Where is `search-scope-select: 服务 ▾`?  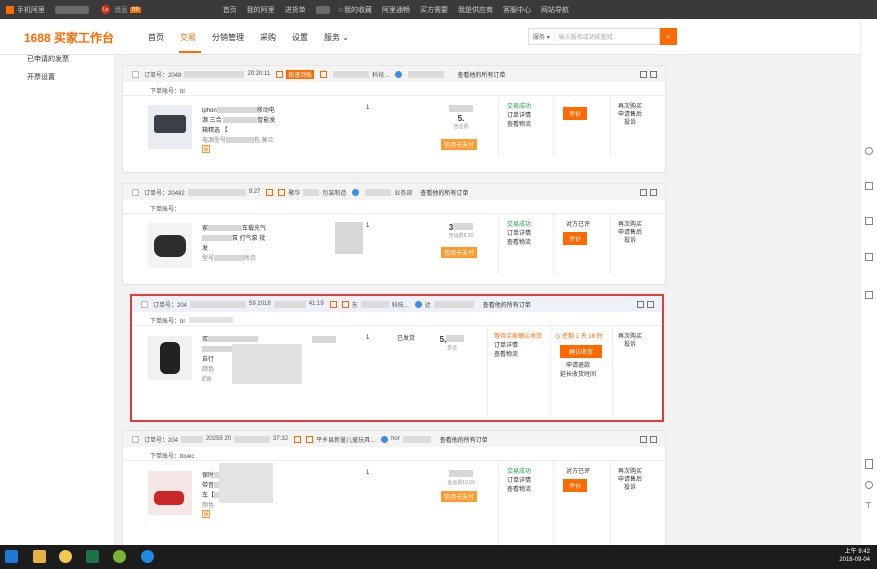 search-scope-select: 服务 ▾ is located at coordinates (542, 36).